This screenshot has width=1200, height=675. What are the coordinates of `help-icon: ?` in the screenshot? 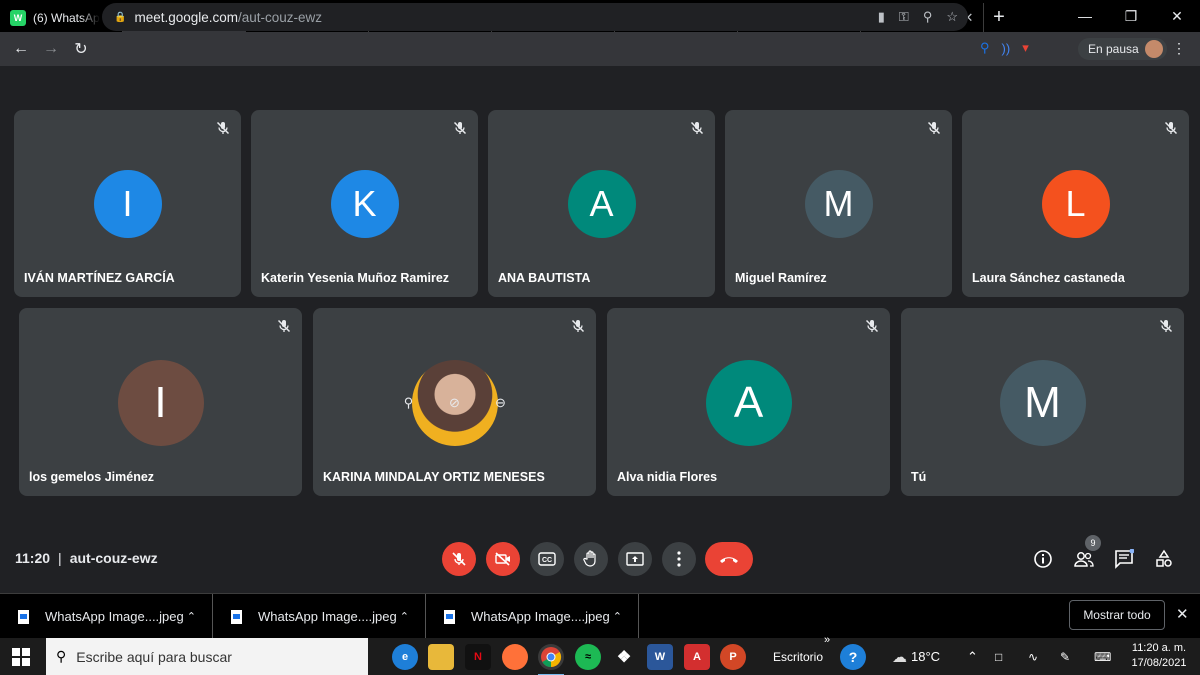 It's located at (853, 657).